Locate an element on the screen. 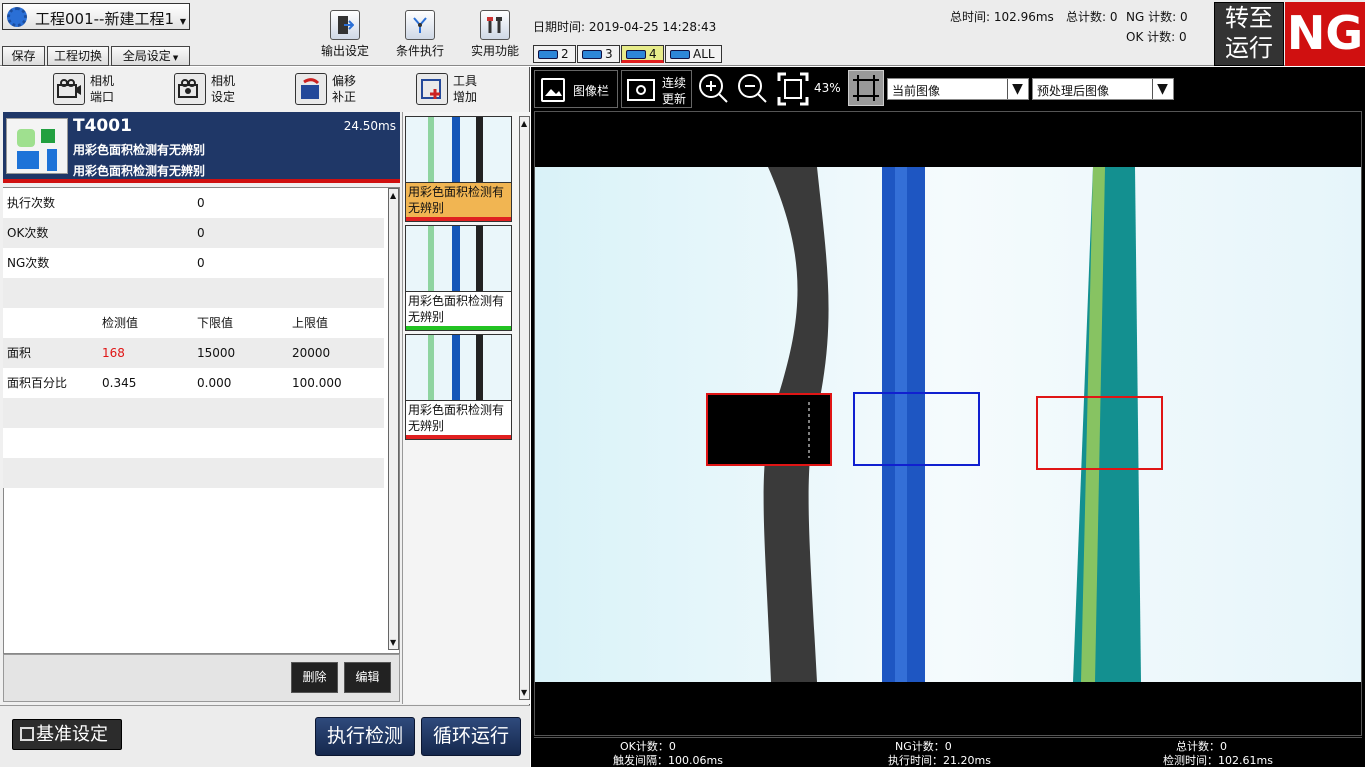  camera-tab-3: 3 is located at coordinates (598, 54).